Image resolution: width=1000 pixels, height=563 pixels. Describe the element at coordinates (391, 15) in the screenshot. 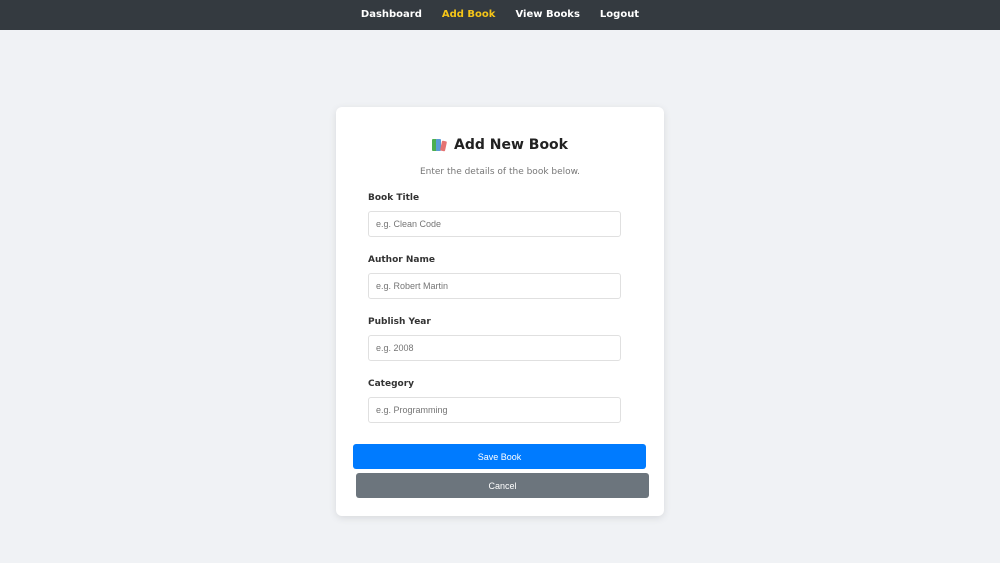

I see `nav-link-dashboard: Dashboard` at that location.